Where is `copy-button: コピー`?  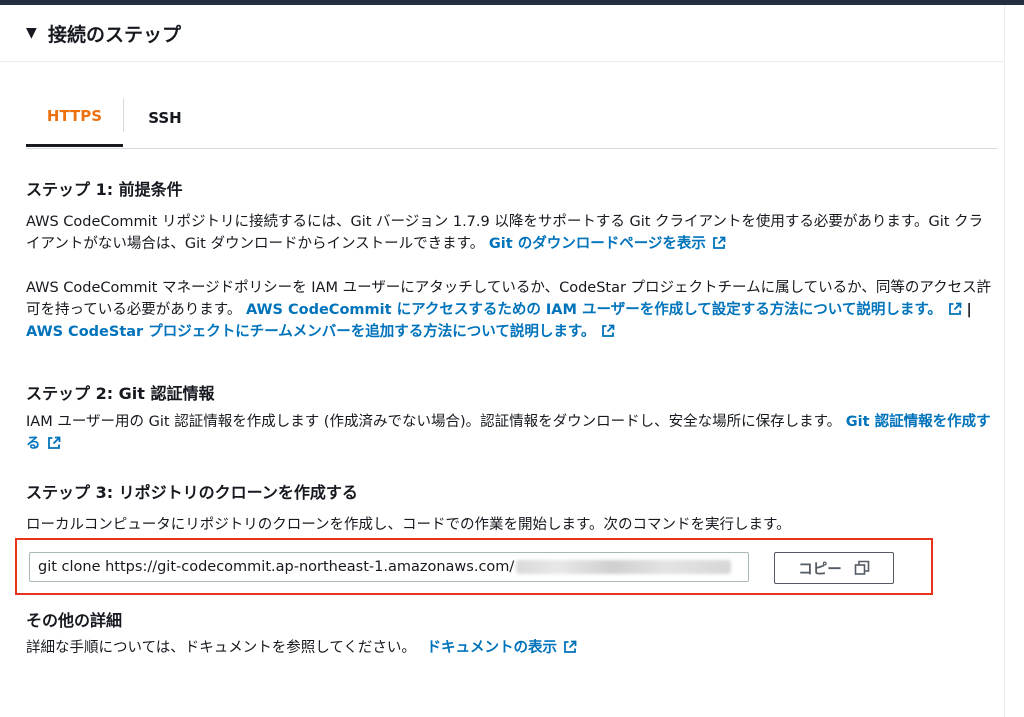
copy-button: コピー is located at coordinates (834, 568).